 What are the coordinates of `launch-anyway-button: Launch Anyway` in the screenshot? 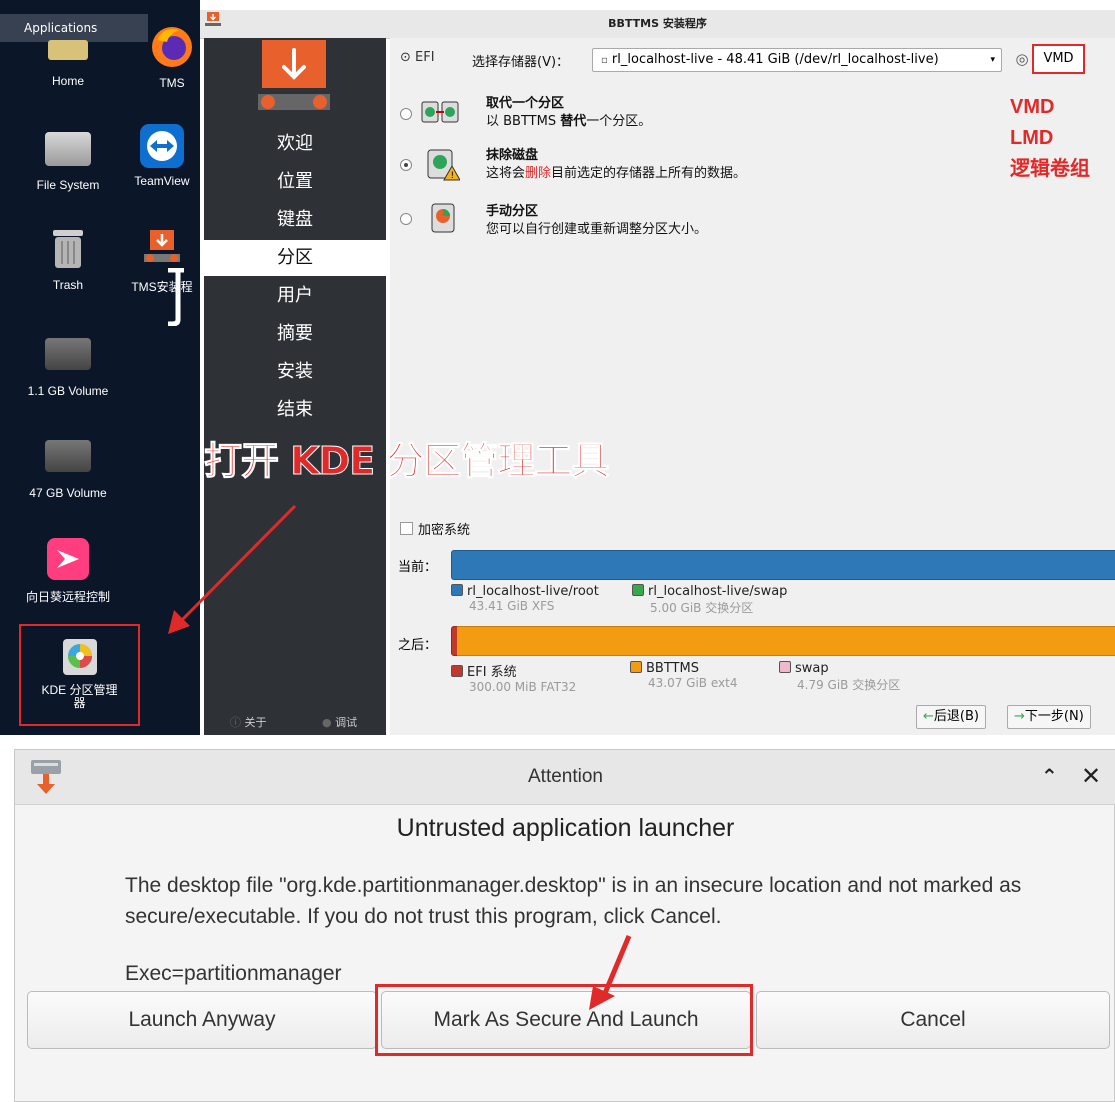 It's located at (202, 1020).